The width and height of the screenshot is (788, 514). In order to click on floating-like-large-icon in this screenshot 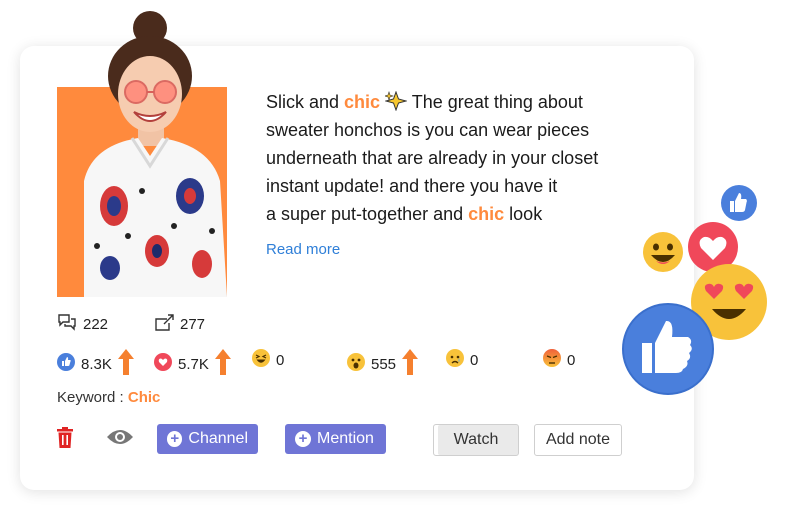, I will do `click(668, 349)`.